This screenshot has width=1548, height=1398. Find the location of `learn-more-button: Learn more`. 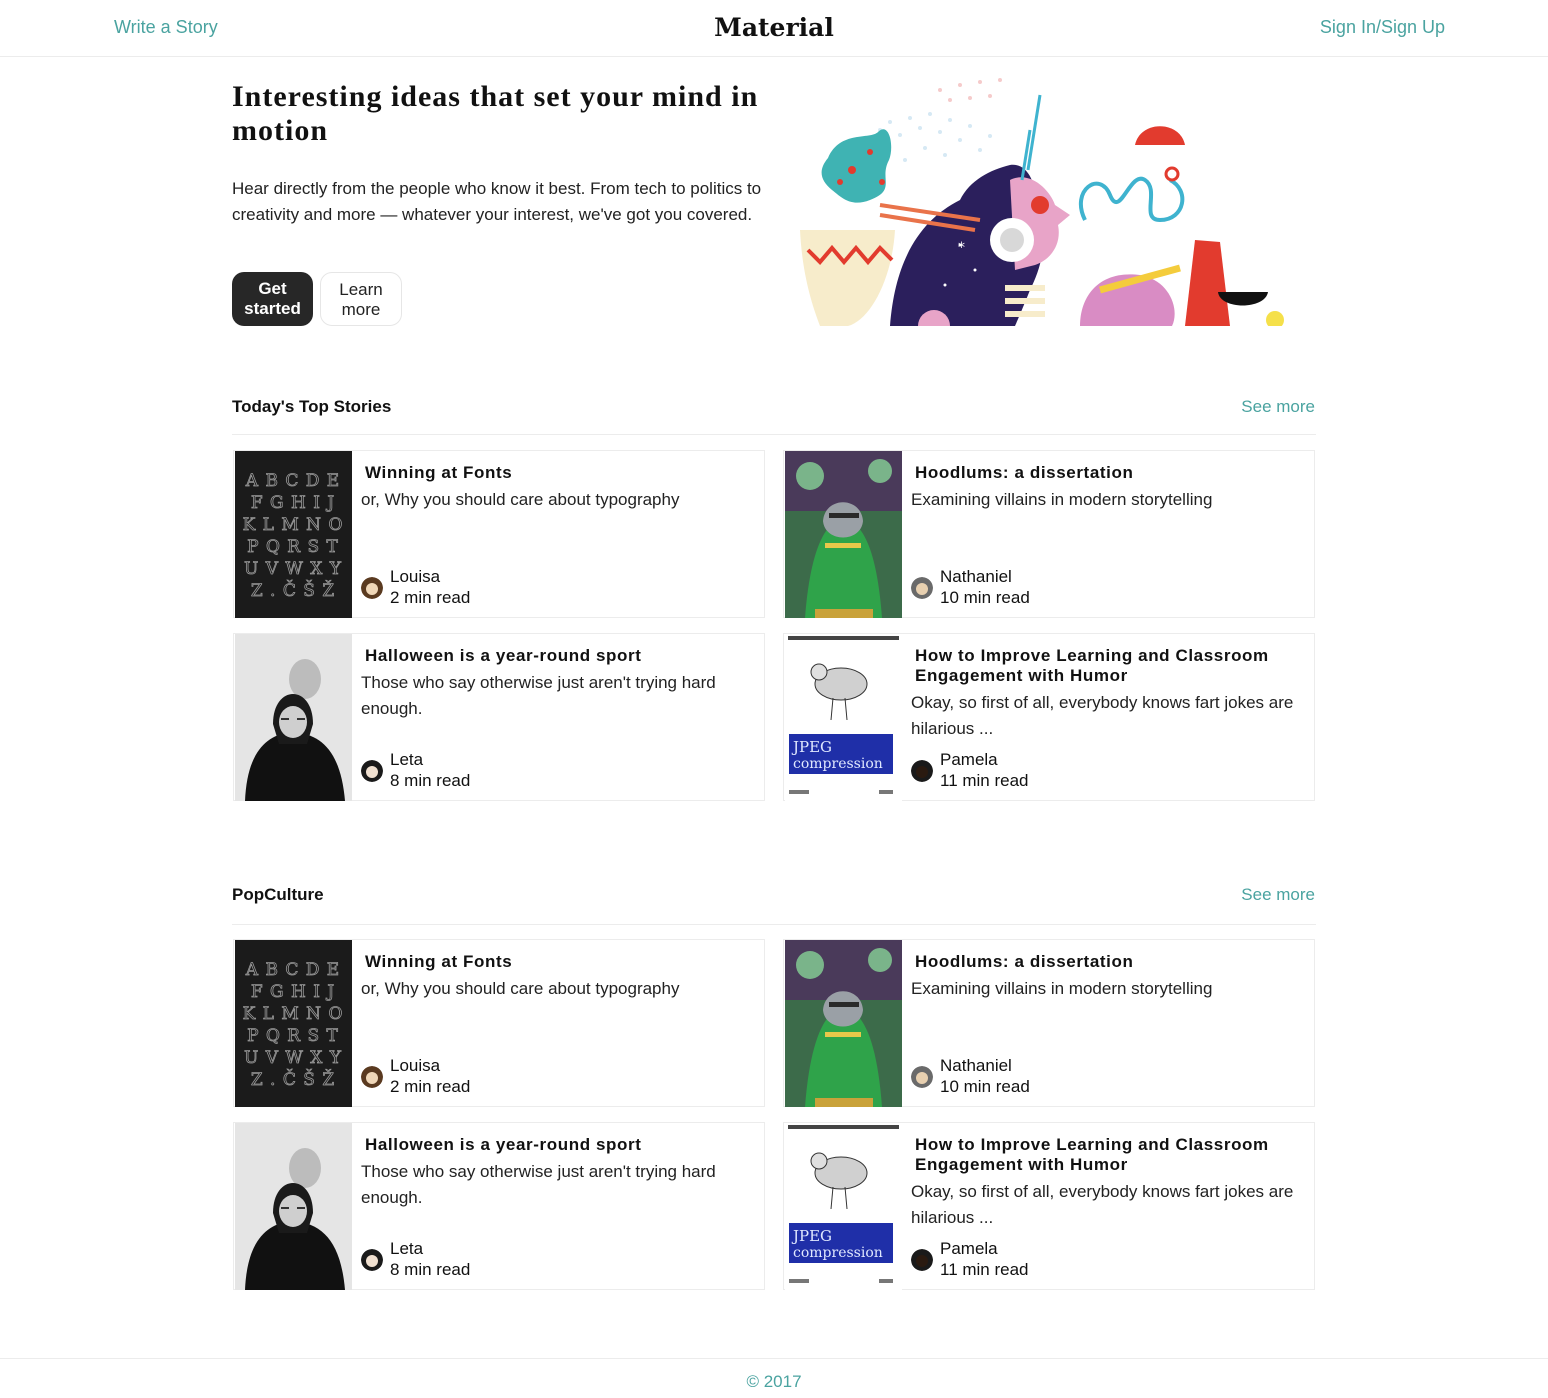

learn-more-button: Learn more is located at coordinates (361, 299).